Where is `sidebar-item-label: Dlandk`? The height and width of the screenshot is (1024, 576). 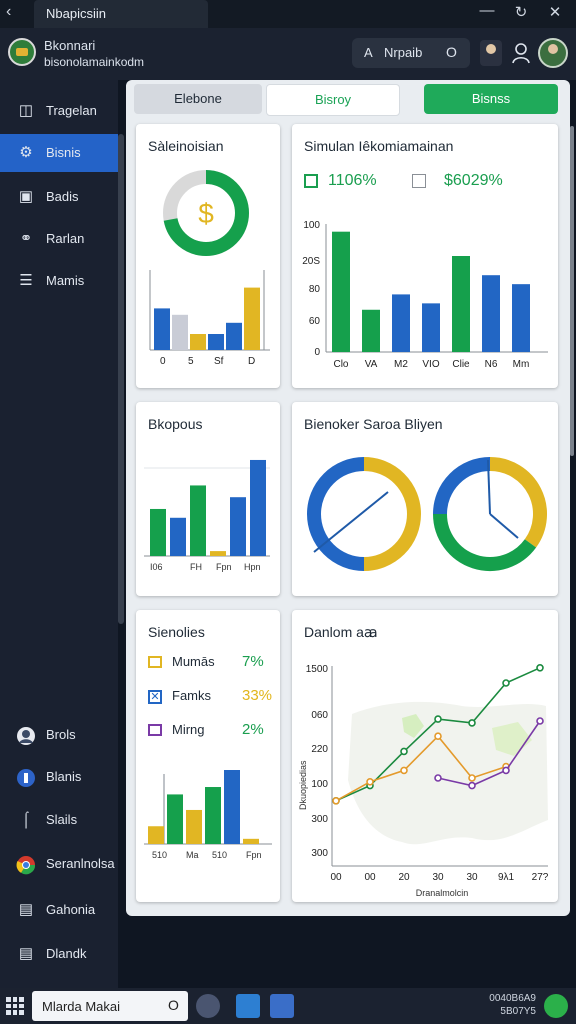
sidebar-item-label: Dlandk is located at coordinates (66, 953).